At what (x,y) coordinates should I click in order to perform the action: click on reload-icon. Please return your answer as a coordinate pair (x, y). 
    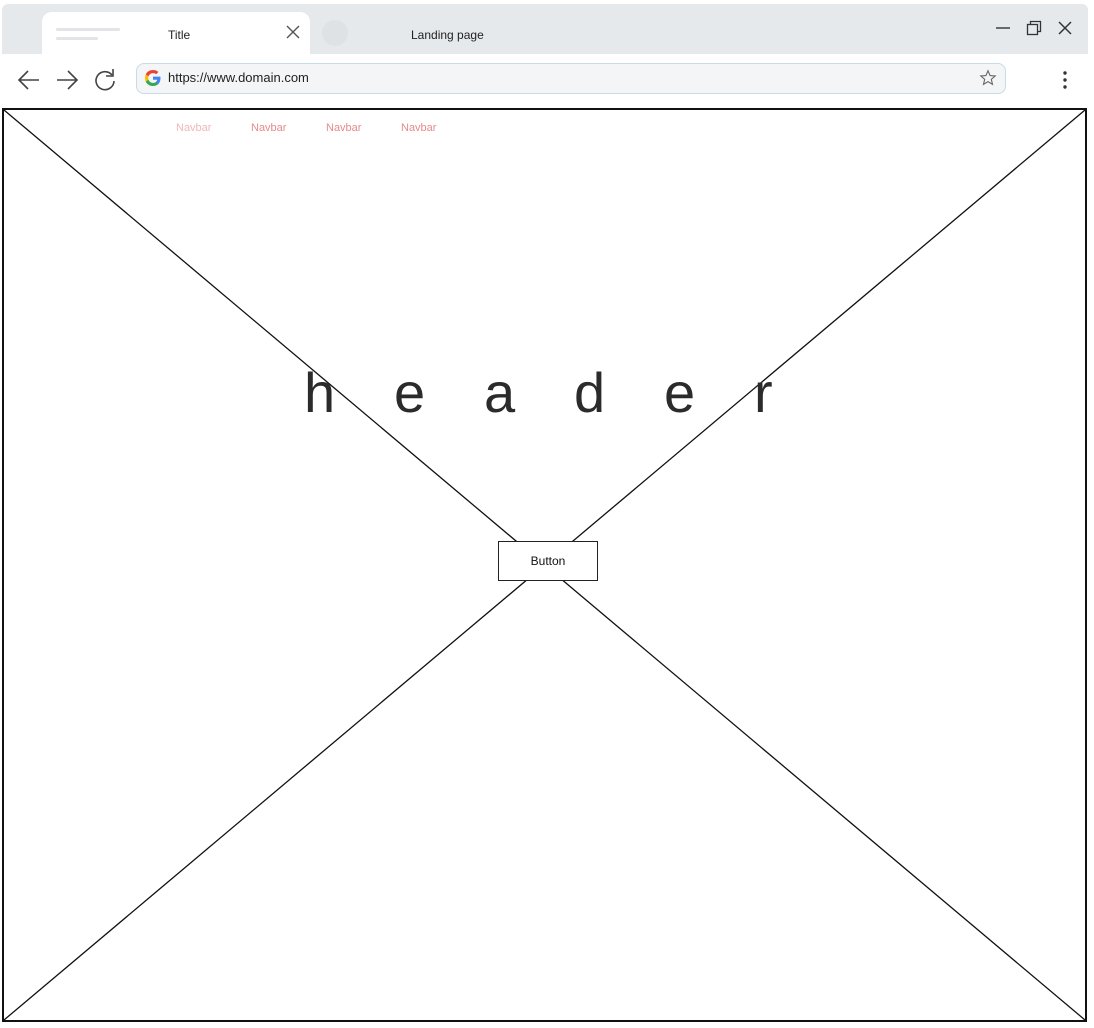
    Looking at the image, I should click on (105, 80).